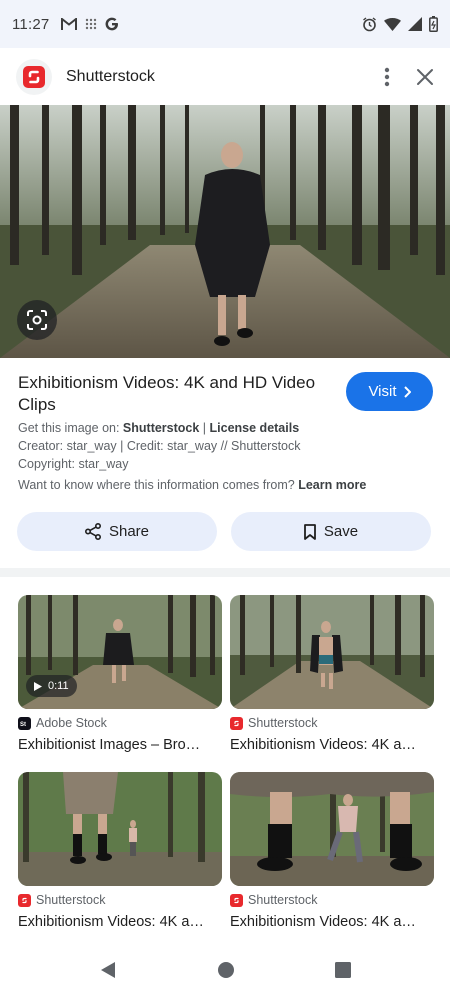  What do you see at coordinates (255, 428) in the screenshot?
I see `license-details-link: License details` at bounding box center [255, 428].